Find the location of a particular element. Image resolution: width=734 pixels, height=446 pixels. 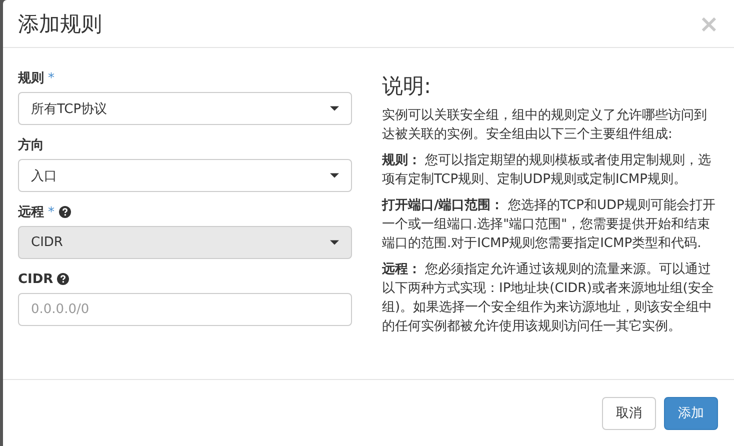

dialog-title: 添加规则 is located at coordinates (60, 24).